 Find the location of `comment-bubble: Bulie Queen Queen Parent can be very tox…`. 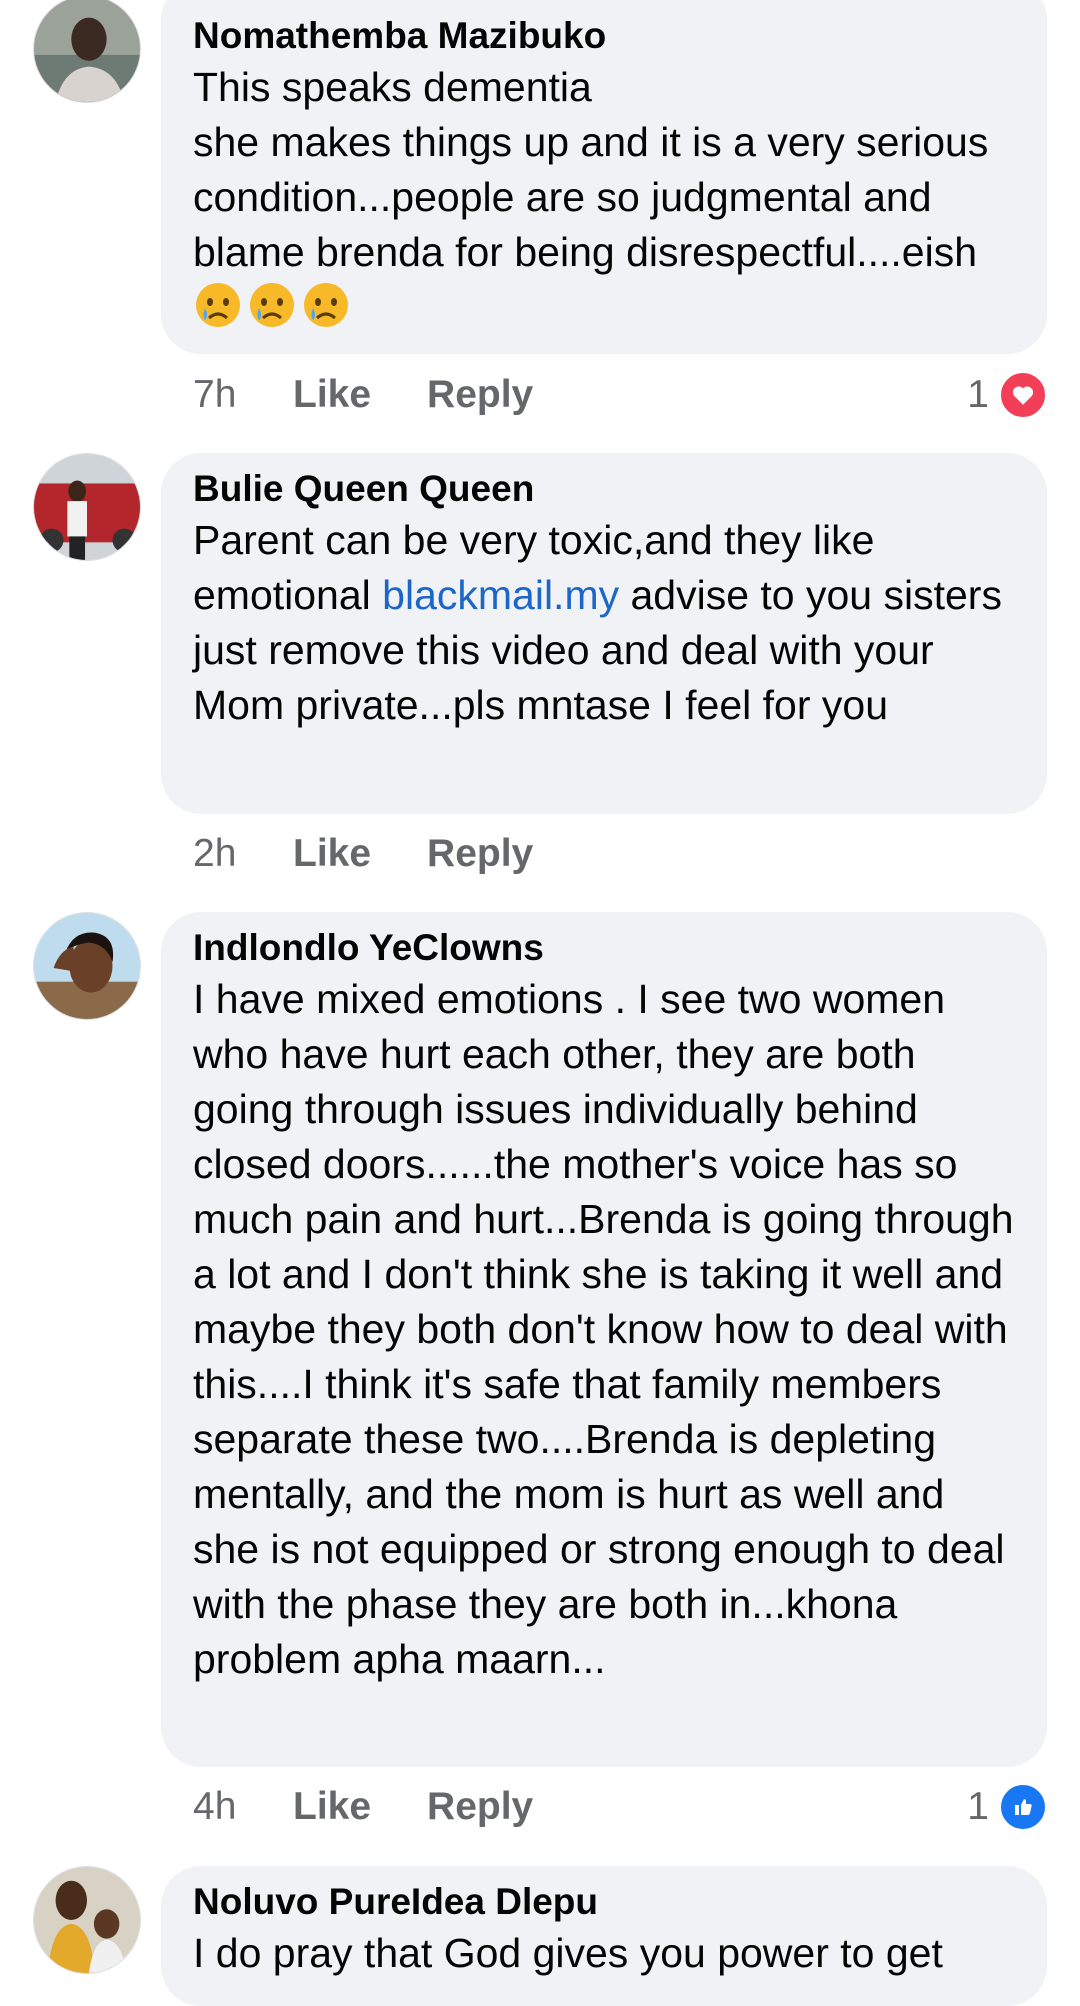

comment-bubble: Bulie Queen Queen Parent can be very tox… is located at coordinates (604, 633).